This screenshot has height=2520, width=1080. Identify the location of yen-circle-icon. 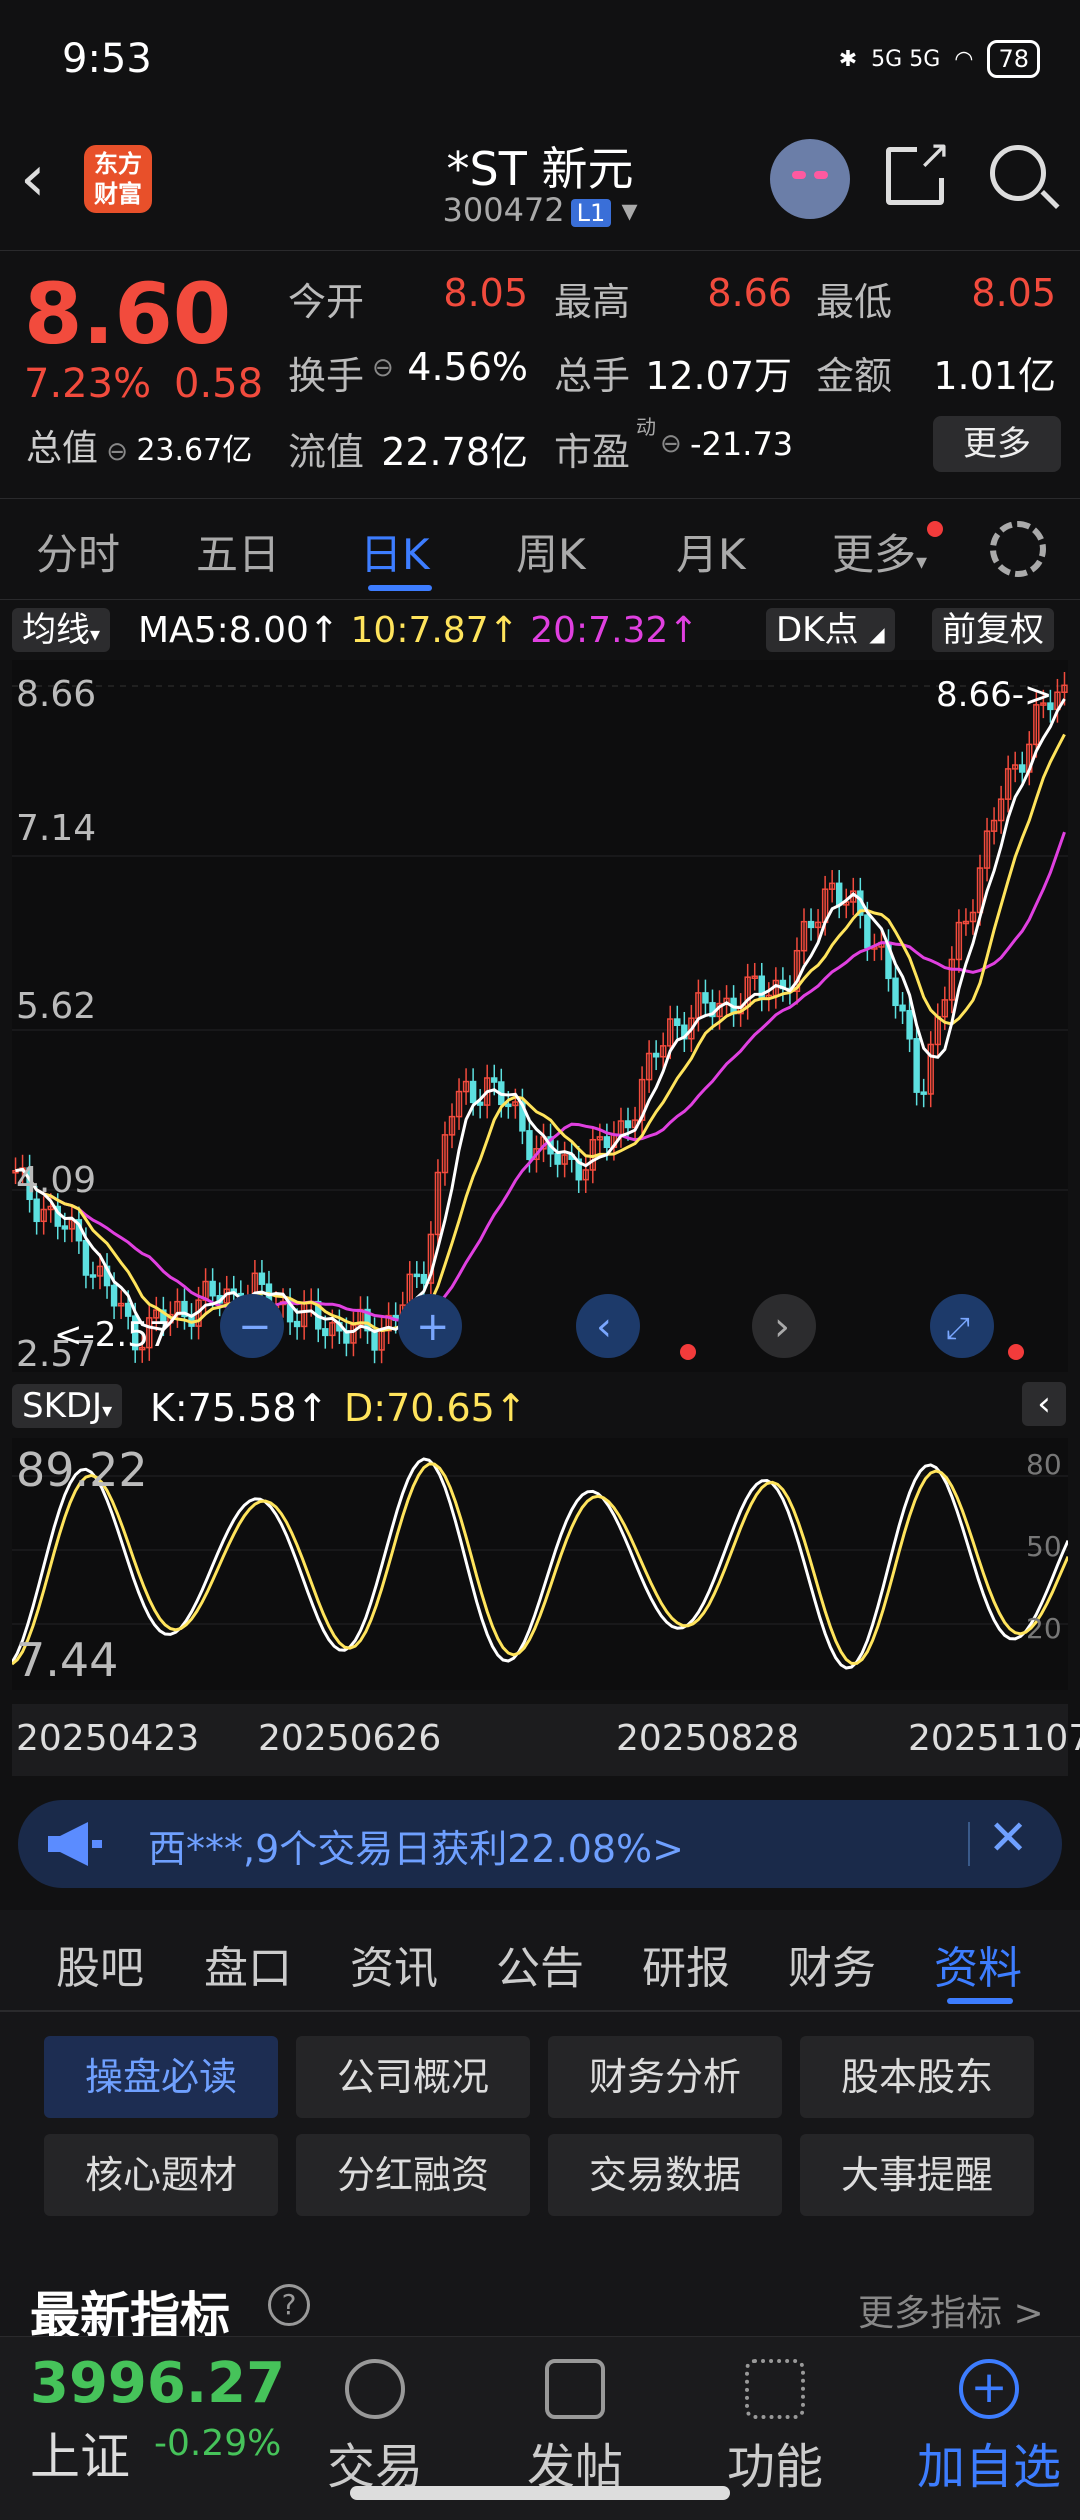
(375, 2389).